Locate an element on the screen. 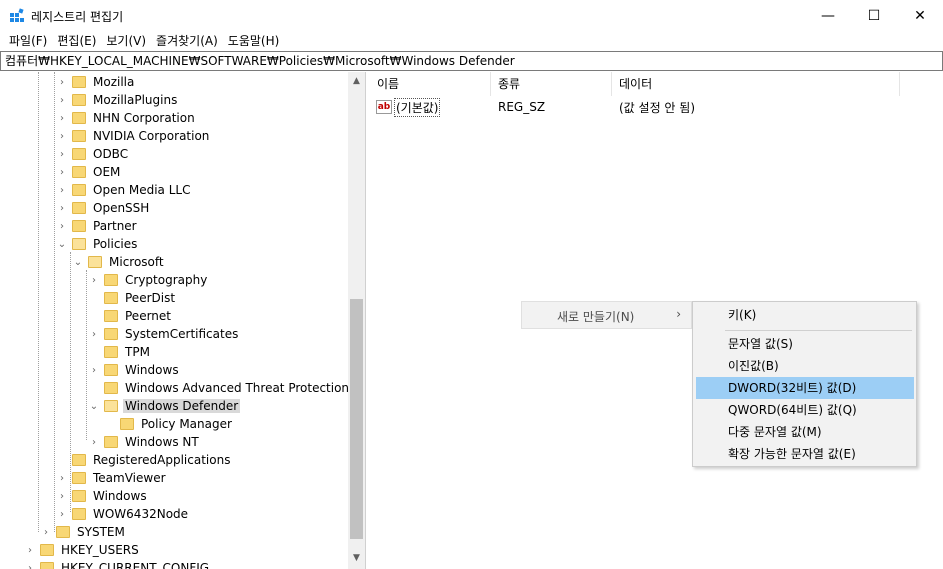 The width and height of the screenshot is (943, 569). tree-node: › NVIDIA Corporation is located at coordinates (133, 136).